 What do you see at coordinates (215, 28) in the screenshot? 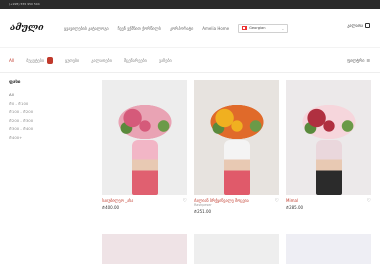
I see `nav-link-amelia-home: Amelia Home` at bounding box center [215, 28].